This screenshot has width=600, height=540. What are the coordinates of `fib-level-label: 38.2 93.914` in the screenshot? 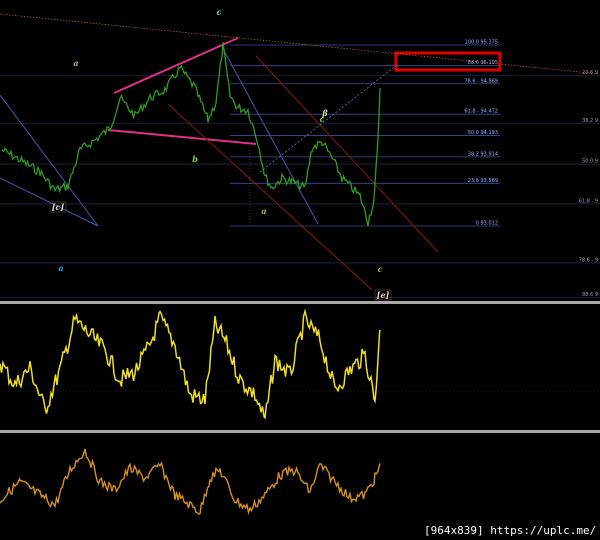 It's located at (483, 154).